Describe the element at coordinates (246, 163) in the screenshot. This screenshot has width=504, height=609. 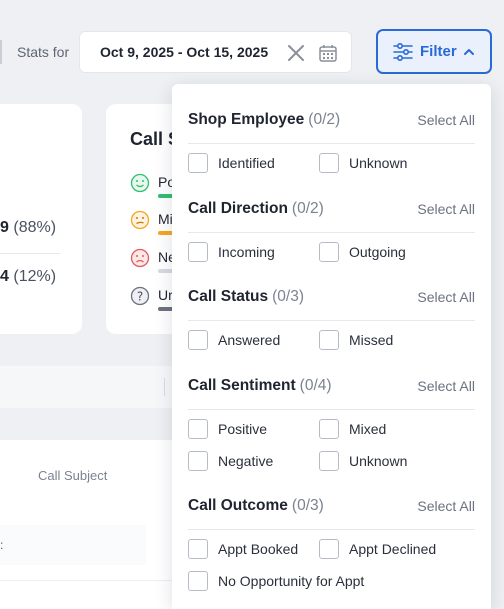
I see `option-label: Identified` at that location.